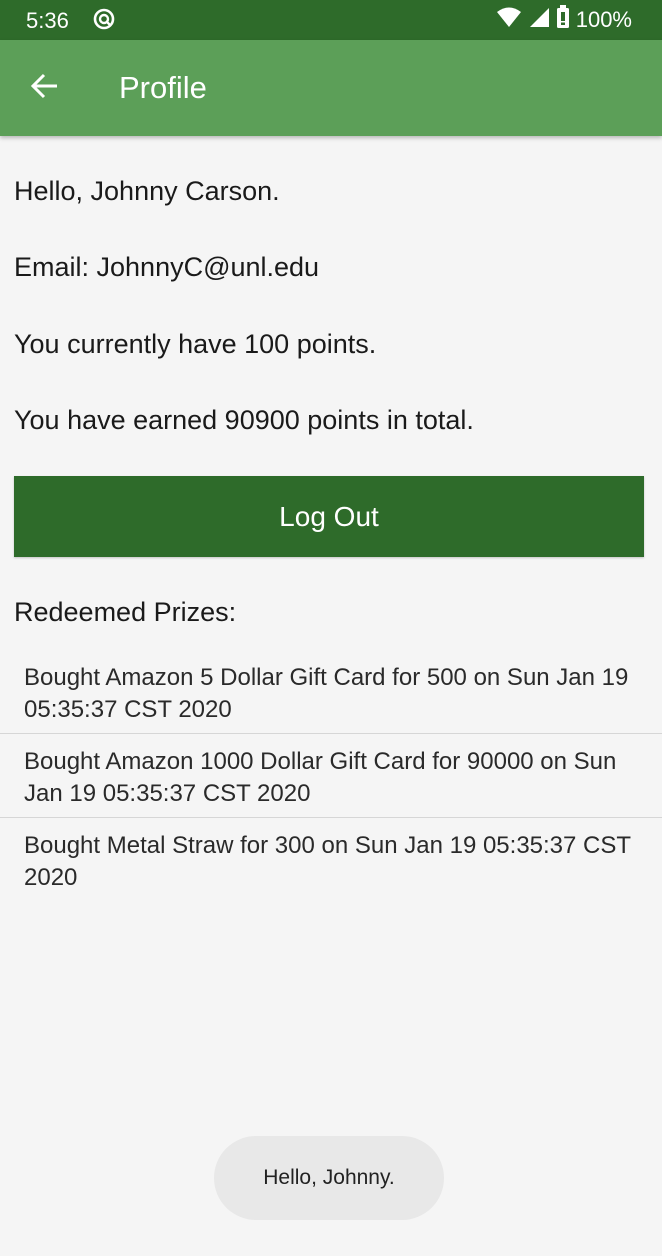 The height and width of the screenshot is (1256, 662). Describe the element at coordinates (163, 87) in the screenshot. I see `page-title: Profile` at that location.